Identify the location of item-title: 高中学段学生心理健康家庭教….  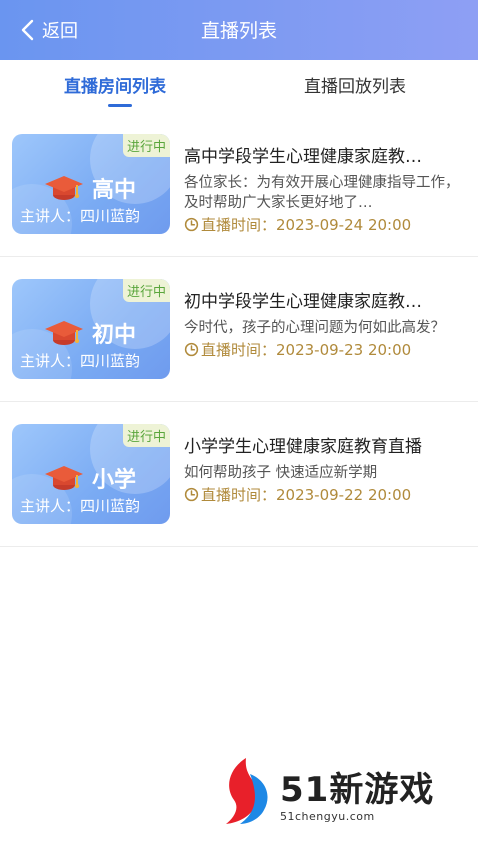
(303, 157).